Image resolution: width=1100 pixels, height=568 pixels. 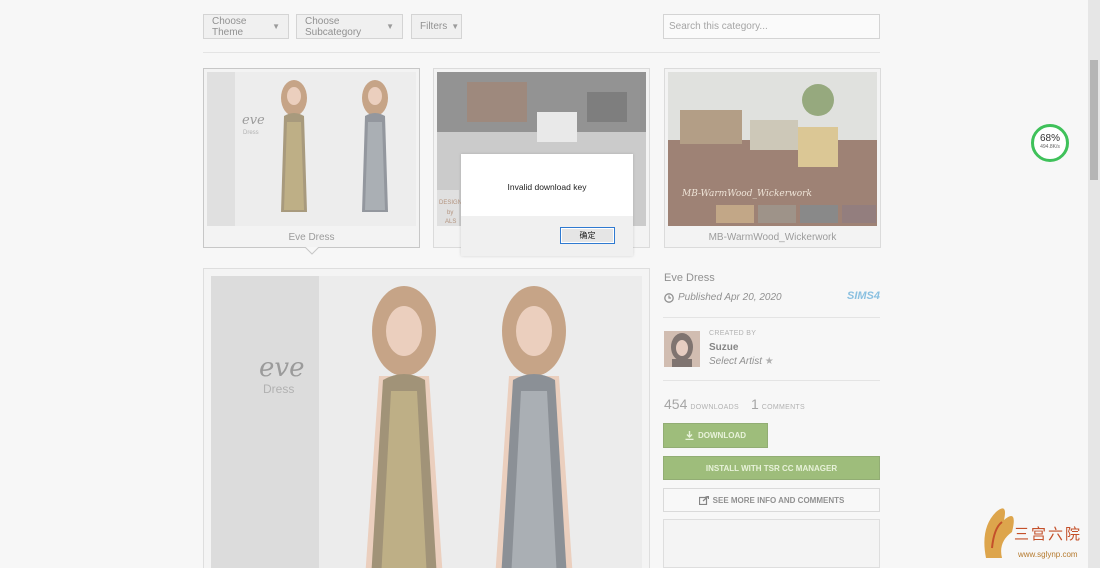 I want to click on ok-button: 确定, so click(x=587, y=235).